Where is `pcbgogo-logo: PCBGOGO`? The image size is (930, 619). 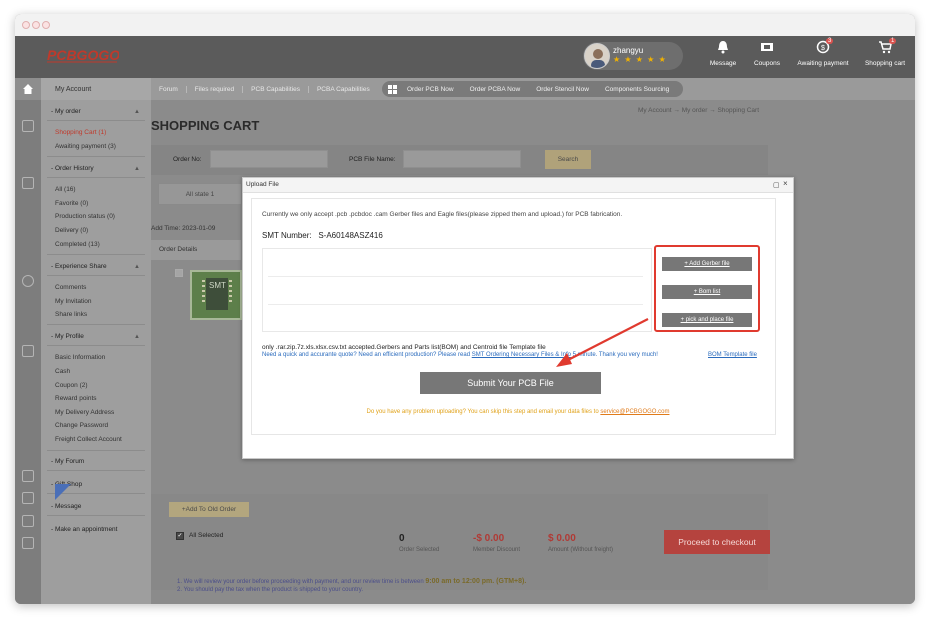
pcbgogo-logo: PCBGOGO is located at coordinates (82, 55).